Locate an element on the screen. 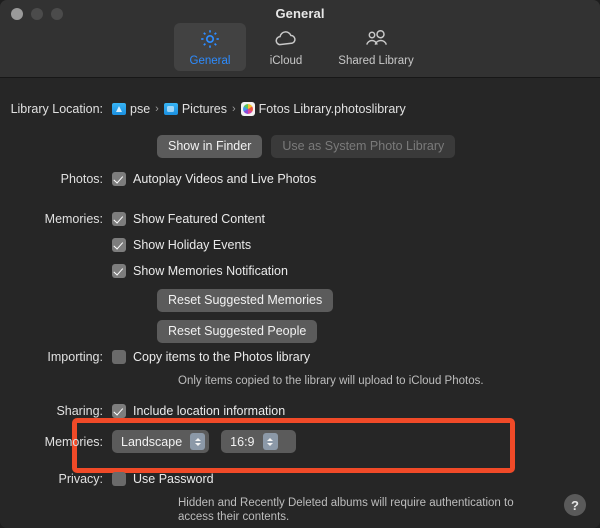 This screenshot has width=600, height=528. breadcrumb-item-home: pse is located at coordinates (131, 109).